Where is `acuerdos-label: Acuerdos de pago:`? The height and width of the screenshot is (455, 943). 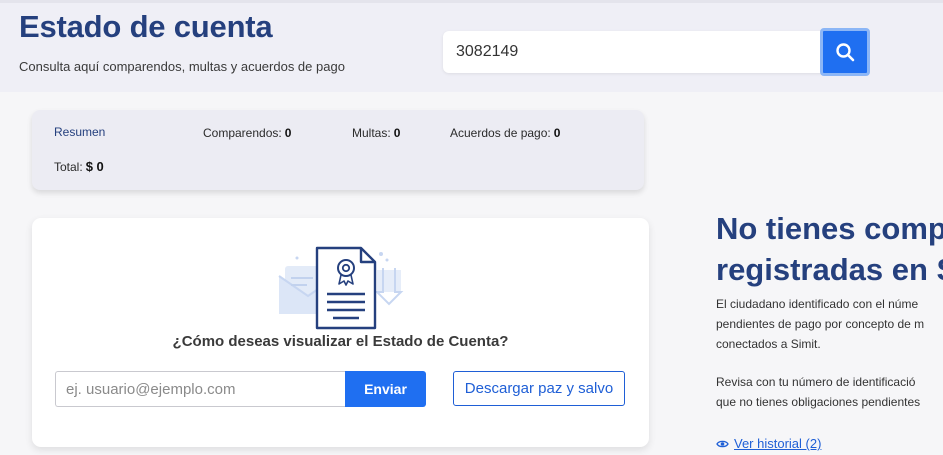 acuerdos-label: Acuerdos de pago: is located at coordinates (500, 133).